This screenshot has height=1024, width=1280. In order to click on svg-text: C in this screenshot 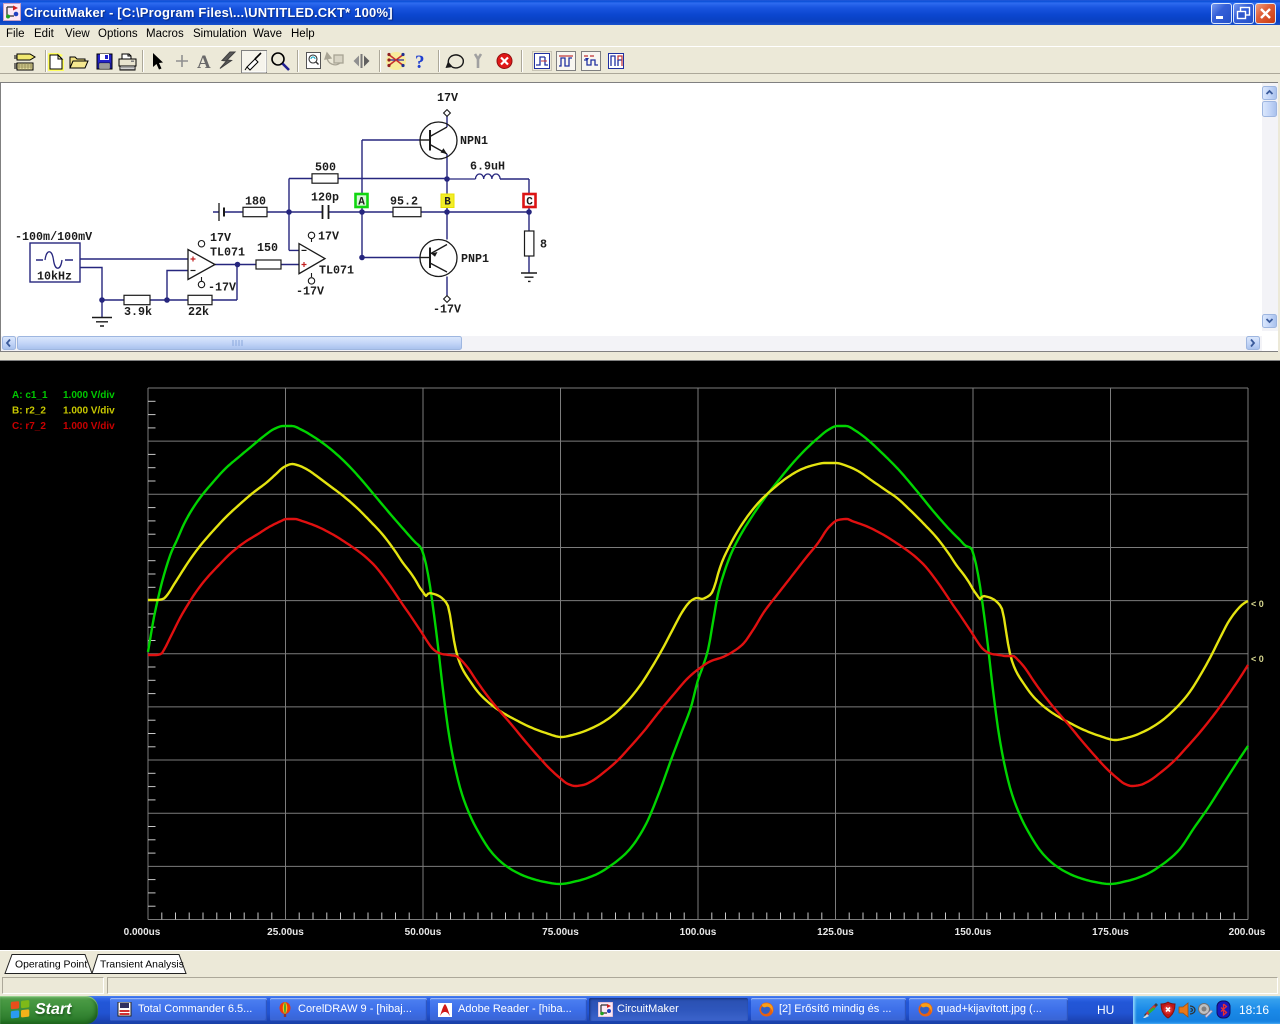, I will do `click(529, 203)`.